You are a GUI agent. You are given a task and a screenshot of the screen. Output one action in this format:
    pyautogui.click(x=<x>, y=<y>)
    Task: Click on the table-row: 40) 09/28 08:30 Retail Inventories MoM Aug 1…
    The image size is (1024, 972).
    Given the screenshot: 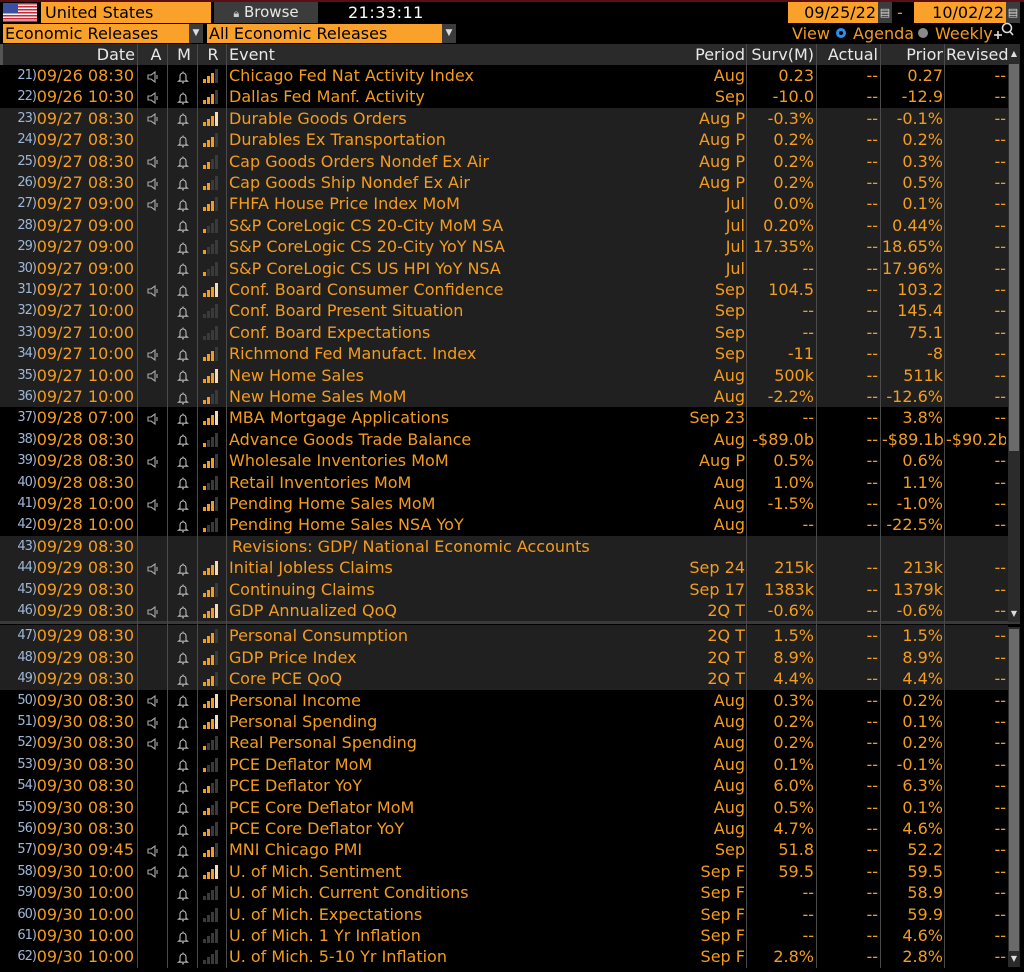 What is the action you would take?
    pyautogui.click(x=504, y=482)
    